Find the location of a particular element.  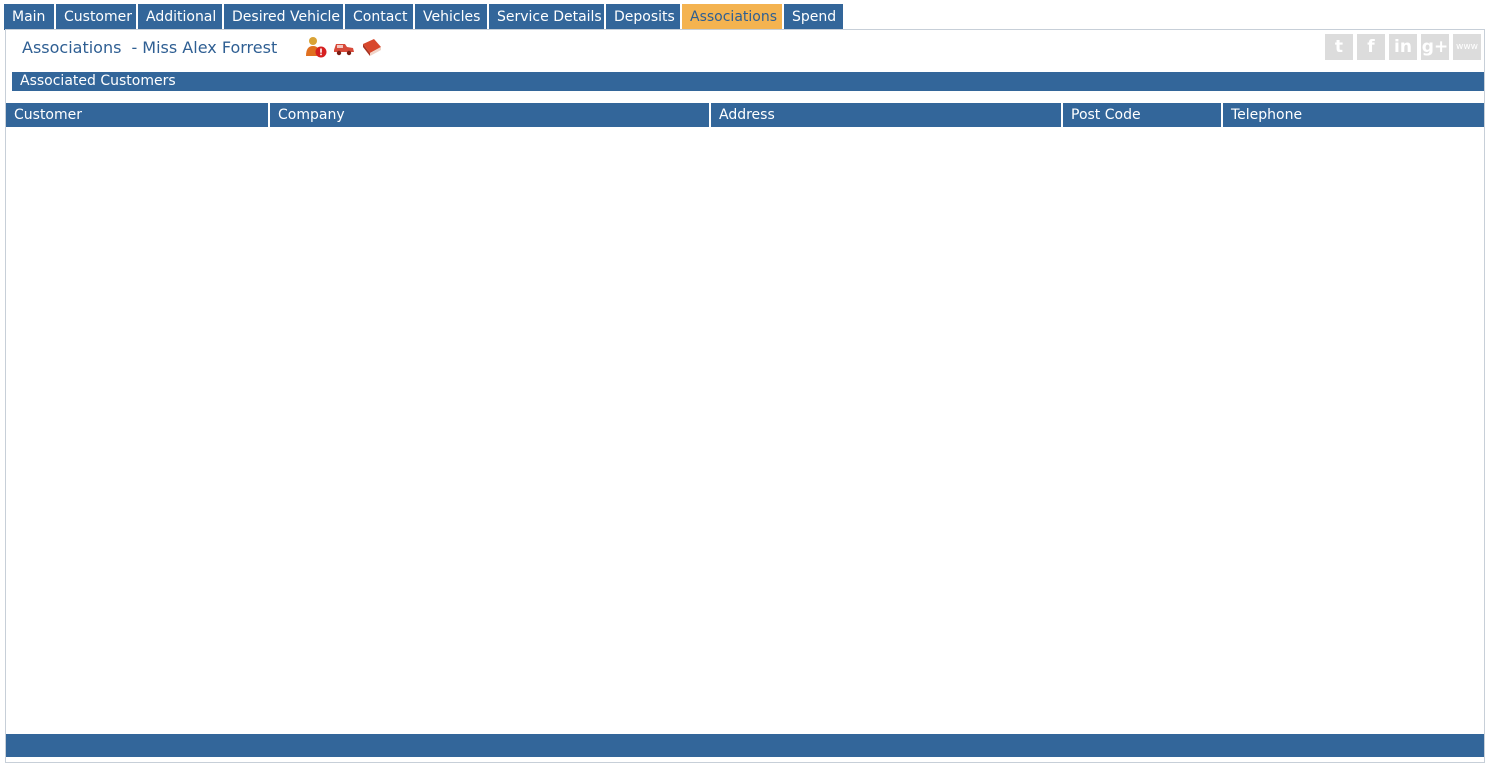

column-header-company: Company is located at coordinates (490, 115).